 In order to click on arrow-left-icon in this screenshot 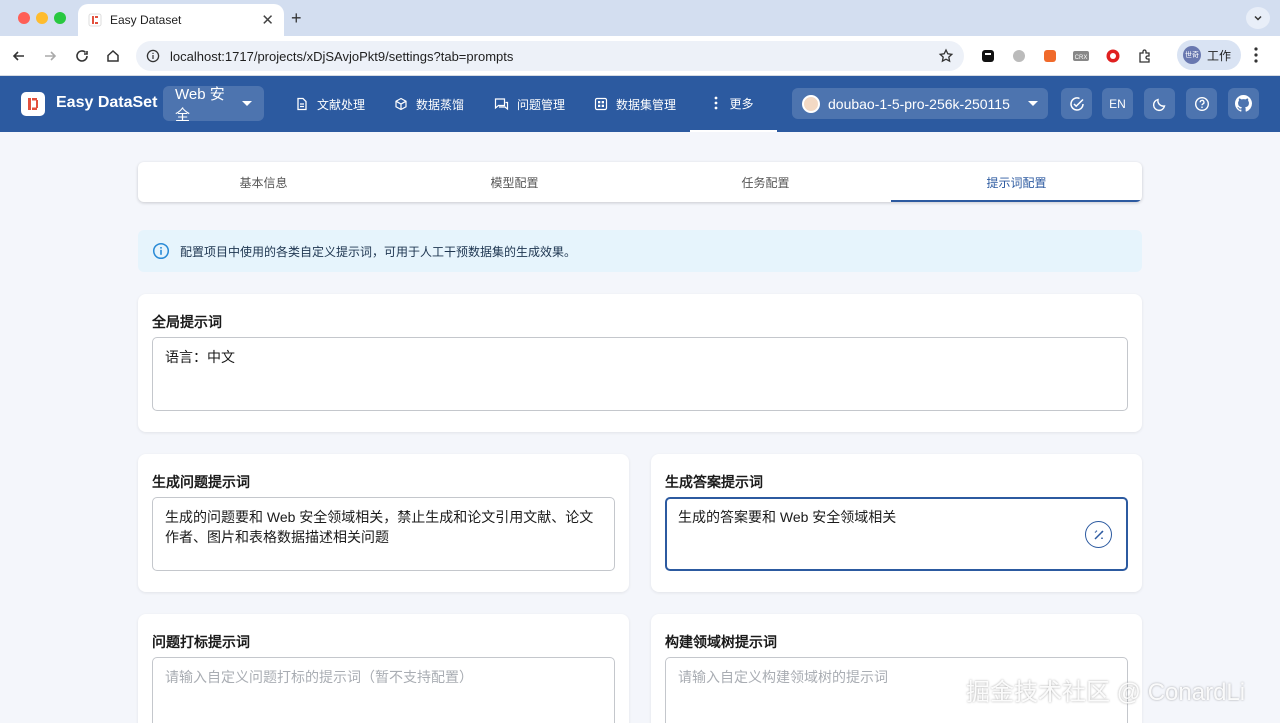, I will do `click(18, 56)`.